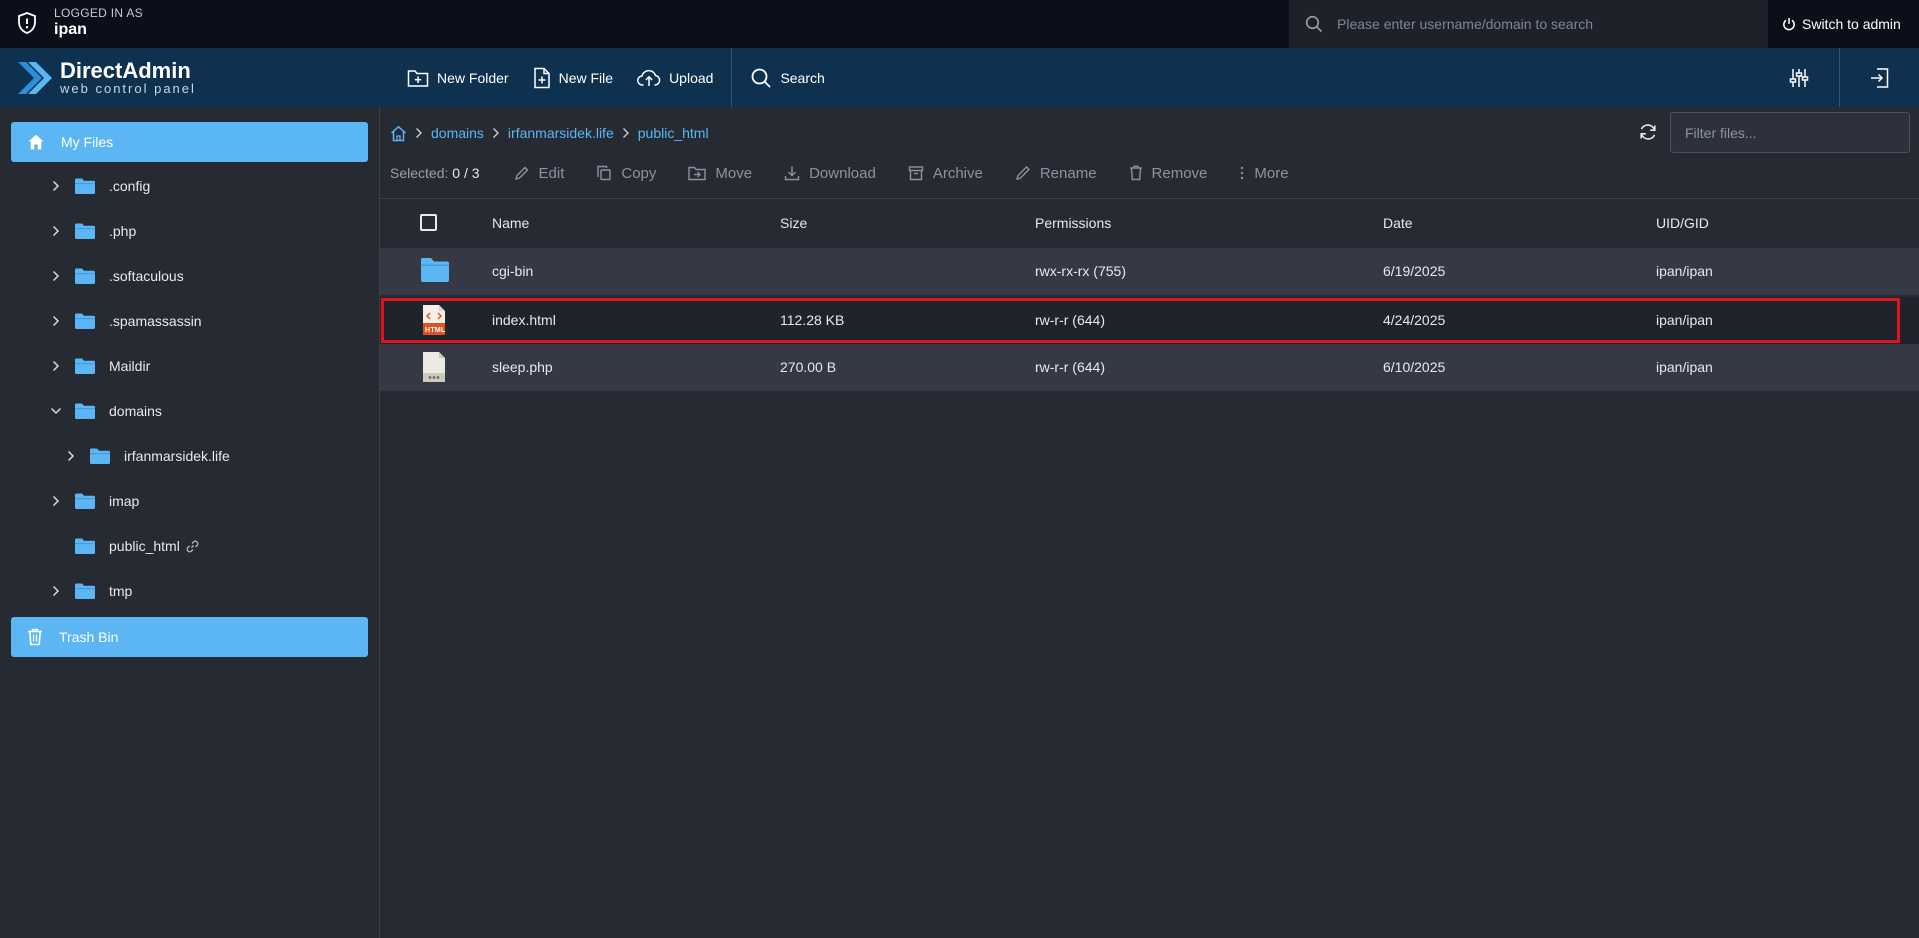 The image size is (1919, 938). Describe the element at coordinates (419, 173) in the screenshot. I see `selected-label: Selected:` at that location.